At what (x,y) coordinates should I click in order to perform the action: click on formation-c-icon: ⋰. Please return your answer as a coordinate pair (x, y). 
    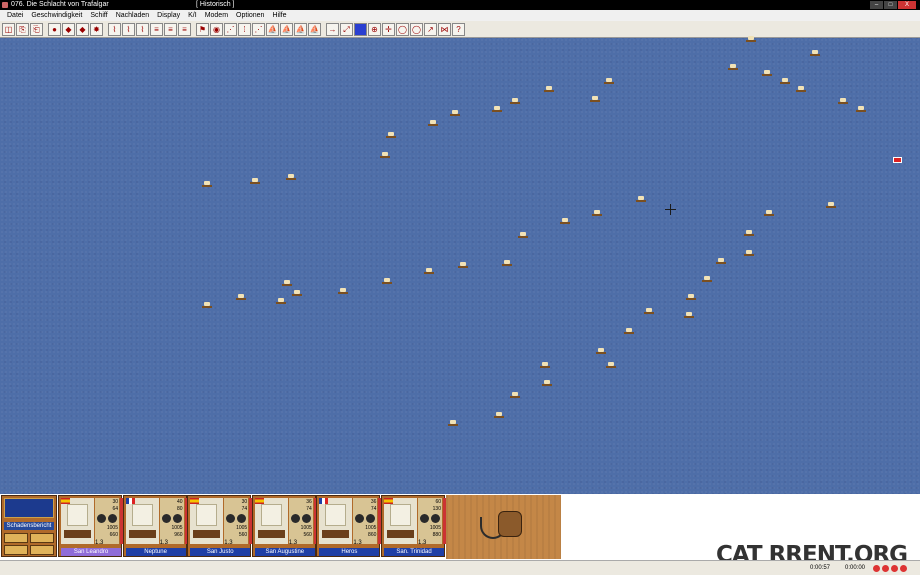
    Looking at the image, I should click on (258, 29).